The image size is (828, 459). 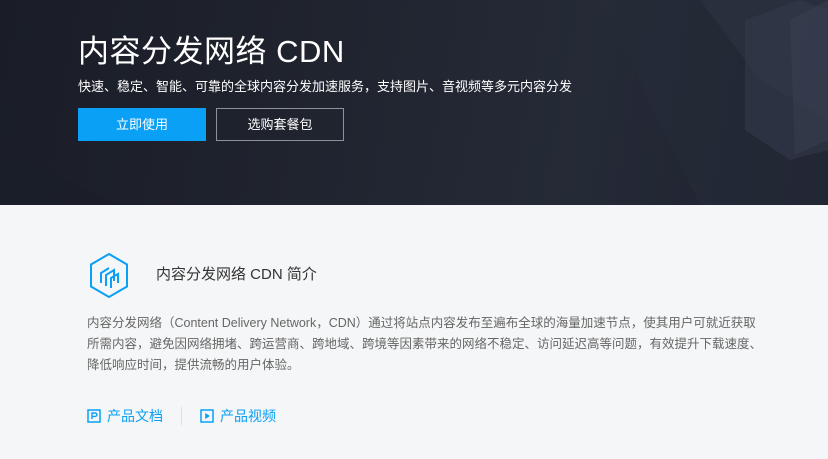 What do you see at coordinates (207, 416) in the screenshot?
I see `play-icon` at bounding box center [207, 416].